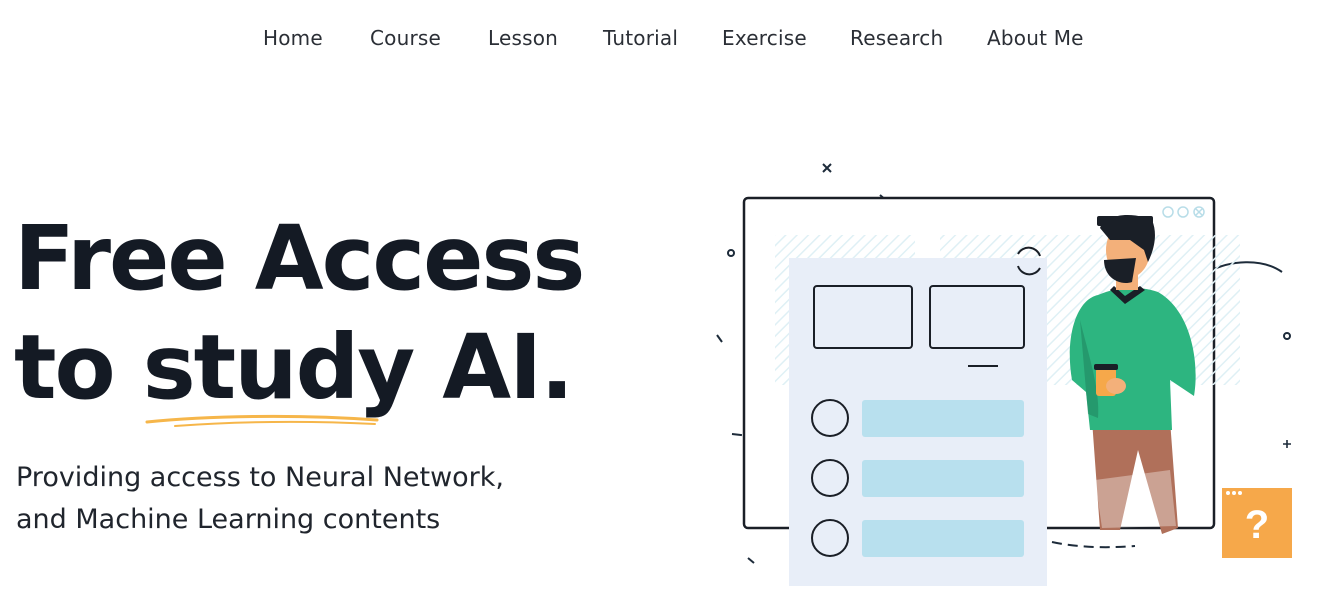 The width and height of the screenshot is (1341, 606). Describe the element at coordinates (293, 38) in the screenshot. I see `nav-home-link: Home` at that location.